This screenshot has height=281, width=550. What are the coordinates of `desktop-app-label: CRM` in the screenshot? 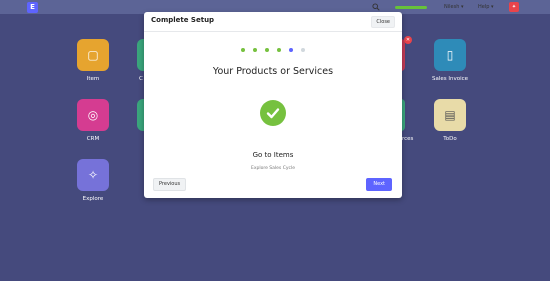 It's located at (93, 139).